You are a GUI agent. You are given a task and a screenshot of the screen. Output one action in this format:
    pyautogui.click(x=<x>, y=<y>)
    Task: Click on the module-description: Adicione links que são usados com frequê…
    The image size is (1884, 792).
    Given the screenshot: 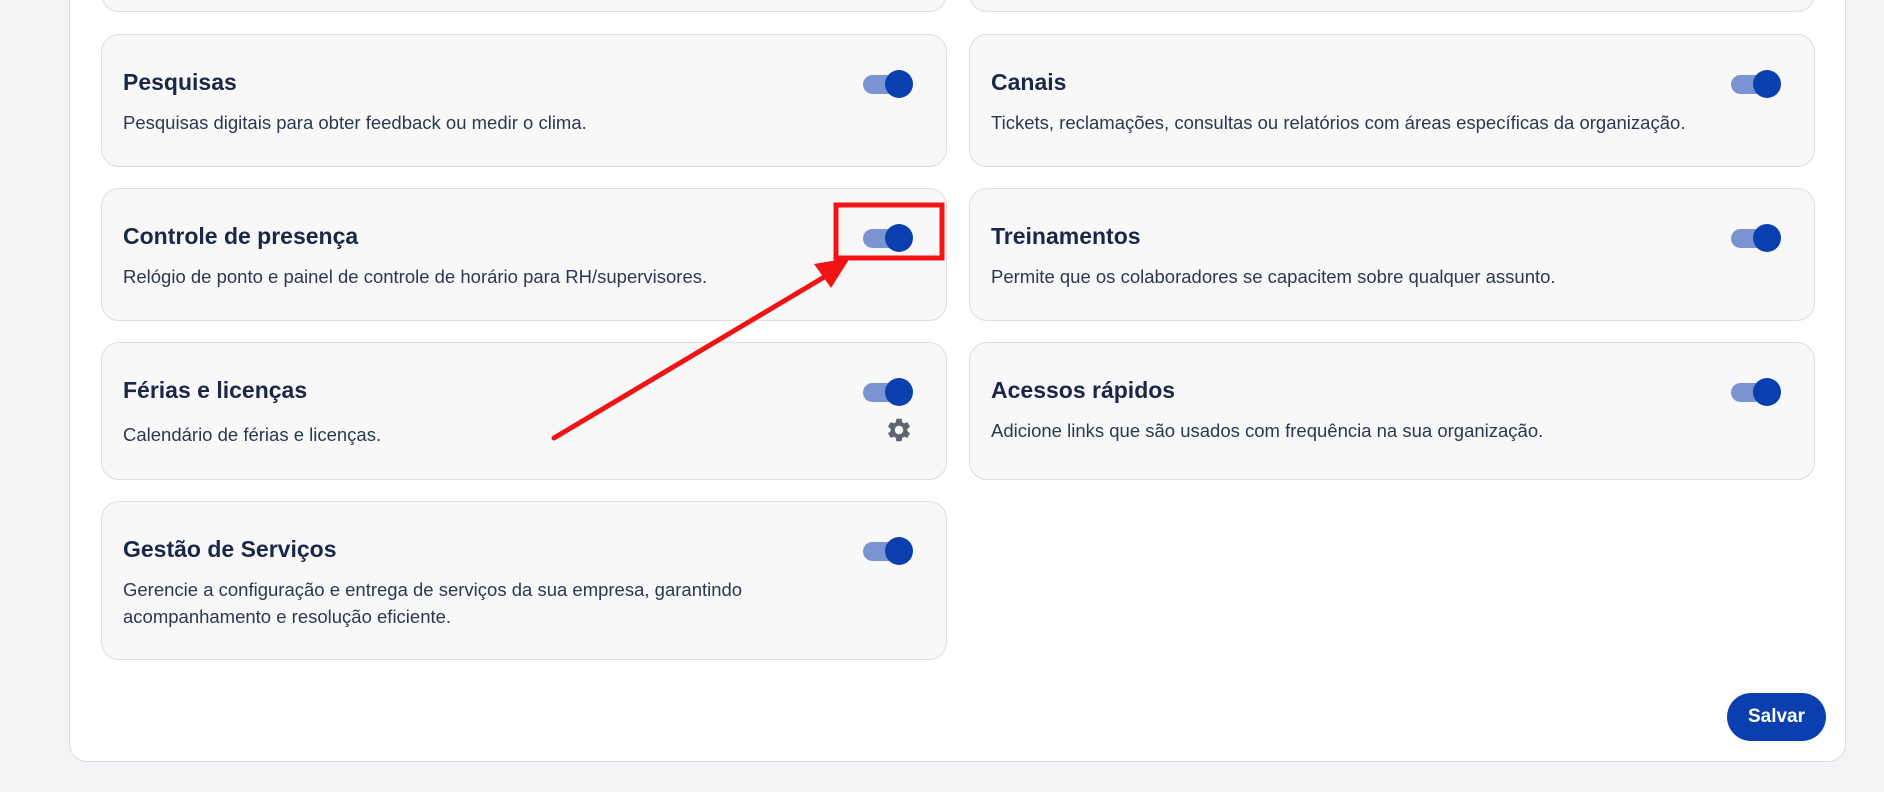 What is the action you would take?
    pyautogui.click(x=1267, y=430)
    